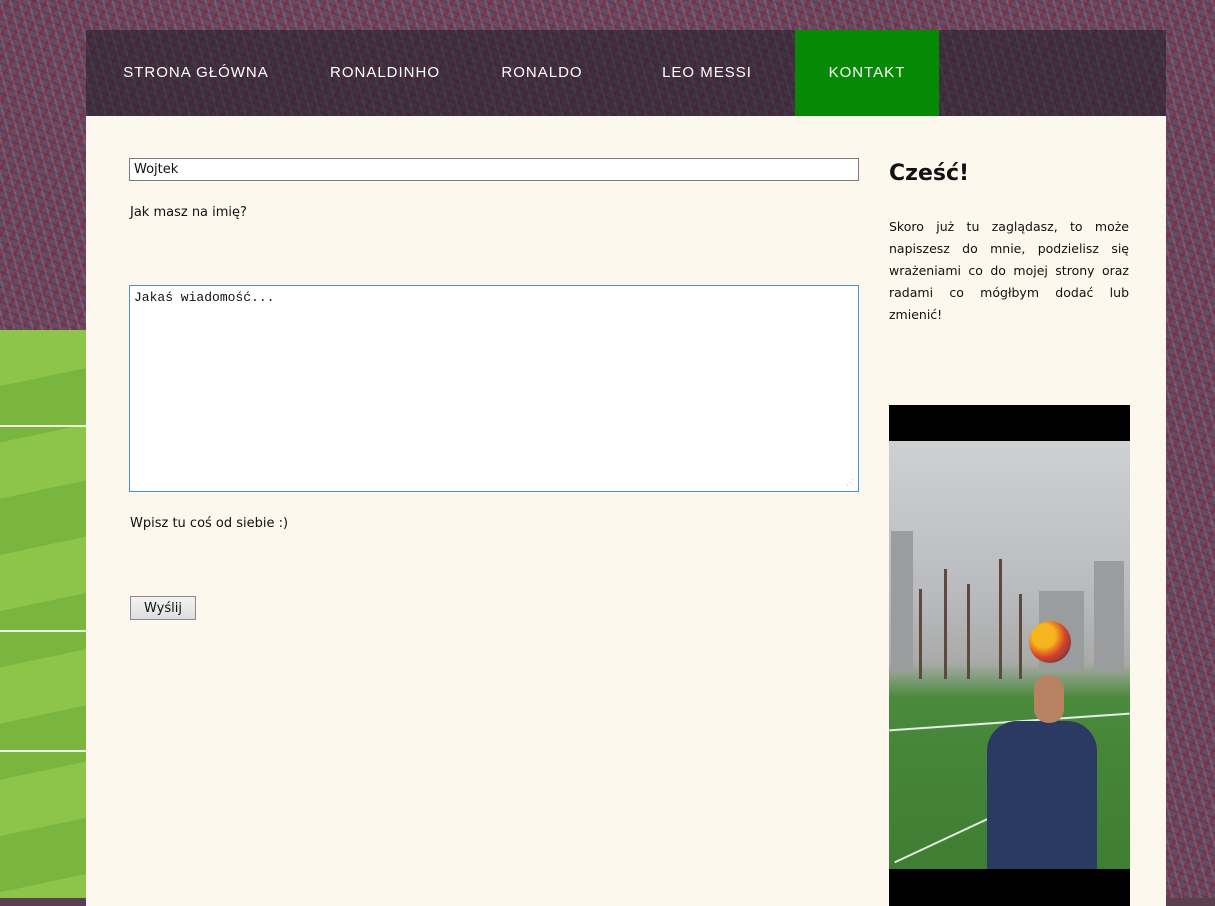 Image resolution: width=1215 pixels, height=906 pixels. What do you see at coordinates (385, 73) in the screenshot?
I see `nav-item-ronaldinho: RONALDINHO` at bounding box center [385, 73].